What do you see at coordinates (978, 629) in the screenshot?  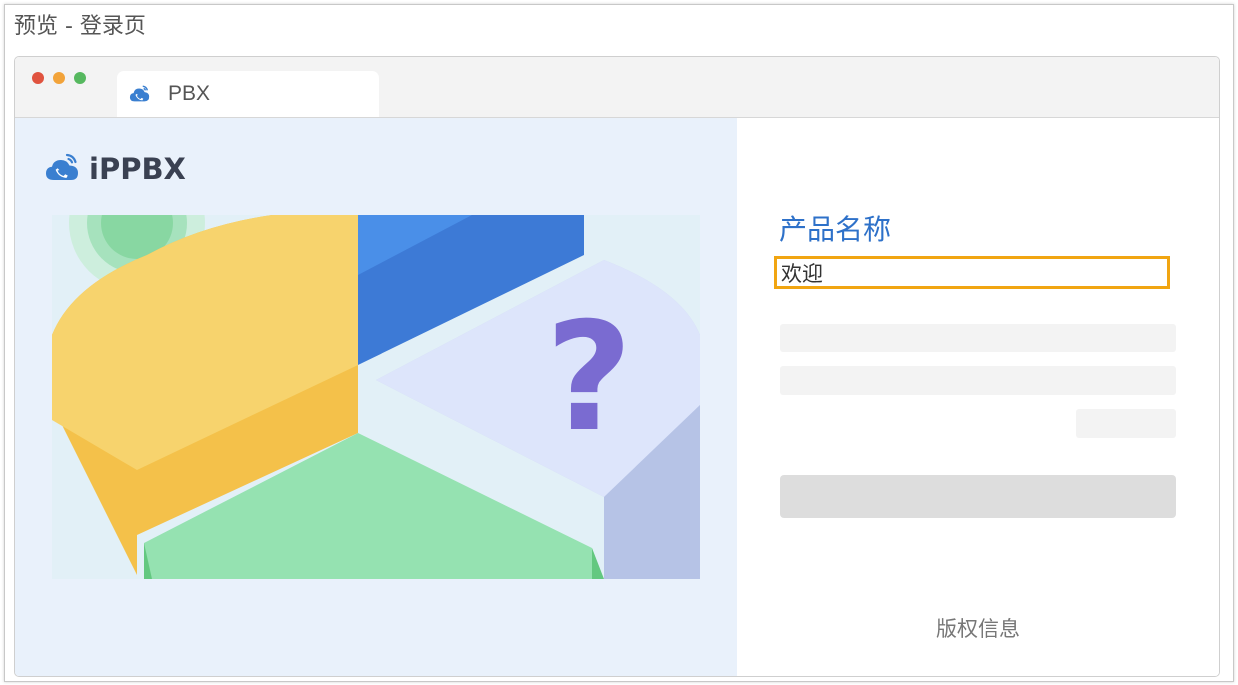 I see `copyright-text: 版权信息` at bounding box center [978, 629].